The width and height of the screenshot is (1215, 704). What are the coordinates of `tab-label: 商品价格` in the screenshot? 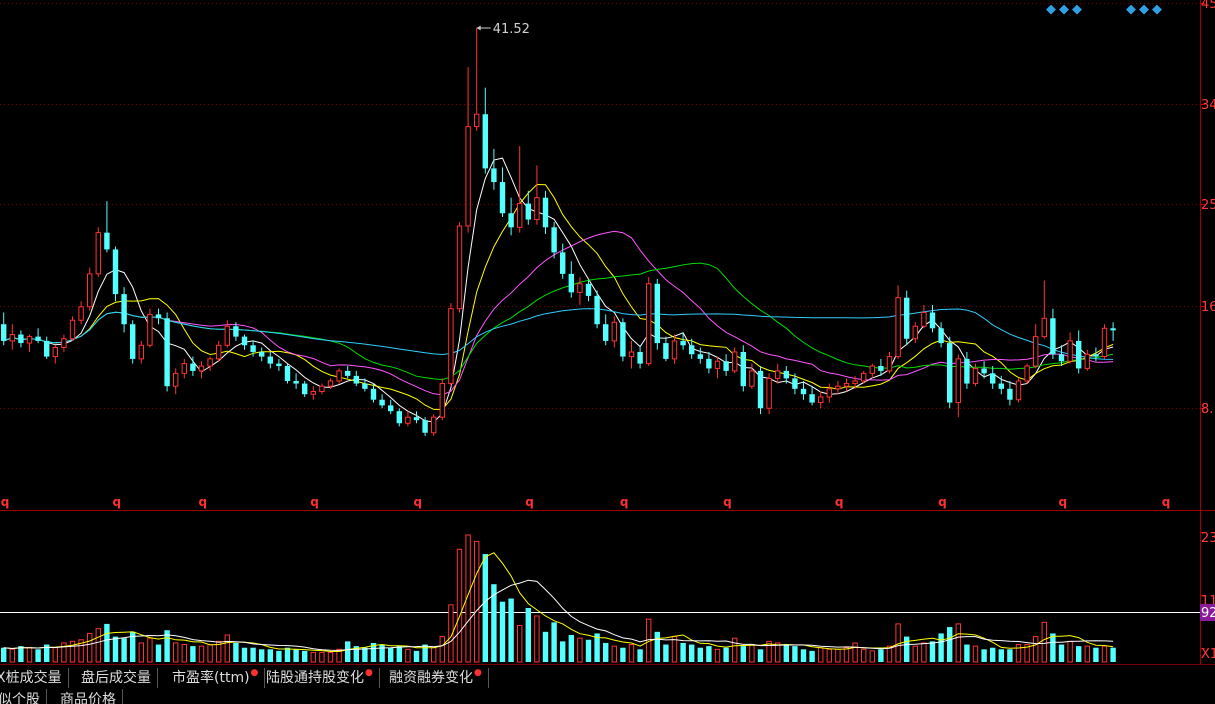 It's located at (88, 698).